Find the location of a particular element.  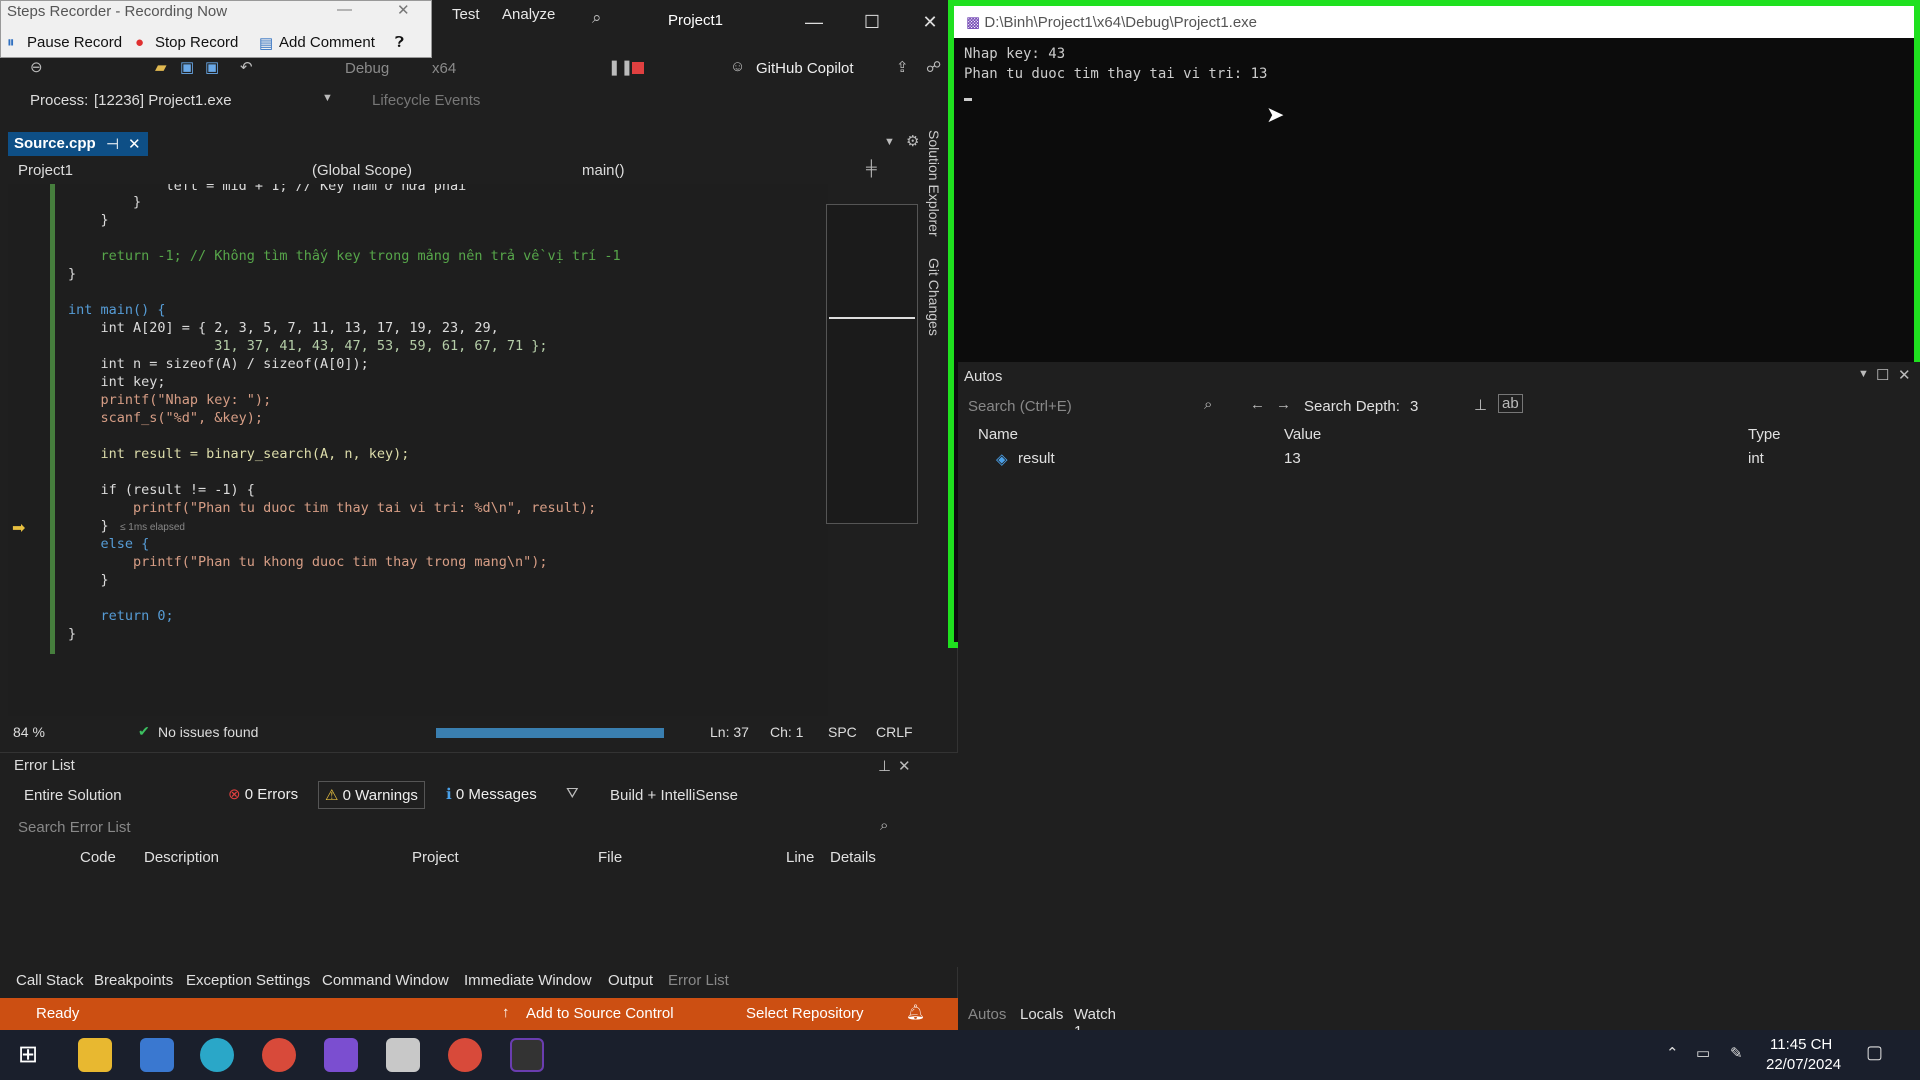

nav-scope-dropdown: (Global Scope) is located at coordinates (362, 172).